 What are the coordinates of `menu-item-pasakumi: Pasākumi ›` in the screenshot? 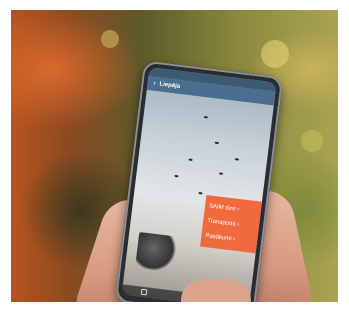 It's located at (229, 239).